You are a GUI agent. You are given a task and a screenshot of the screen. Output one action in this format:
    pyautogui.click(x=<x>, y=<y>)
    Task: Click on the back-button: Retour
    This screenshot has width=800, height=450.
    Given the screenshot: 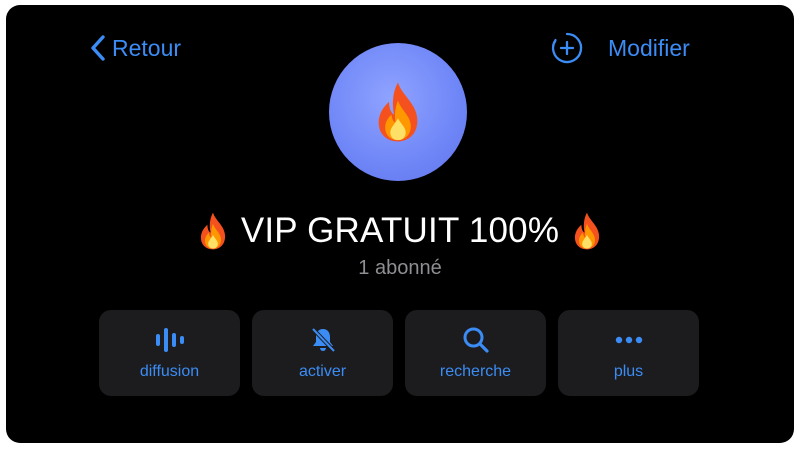 What is the action you would take?
    pyautogui.click(x=135, y=48)
    